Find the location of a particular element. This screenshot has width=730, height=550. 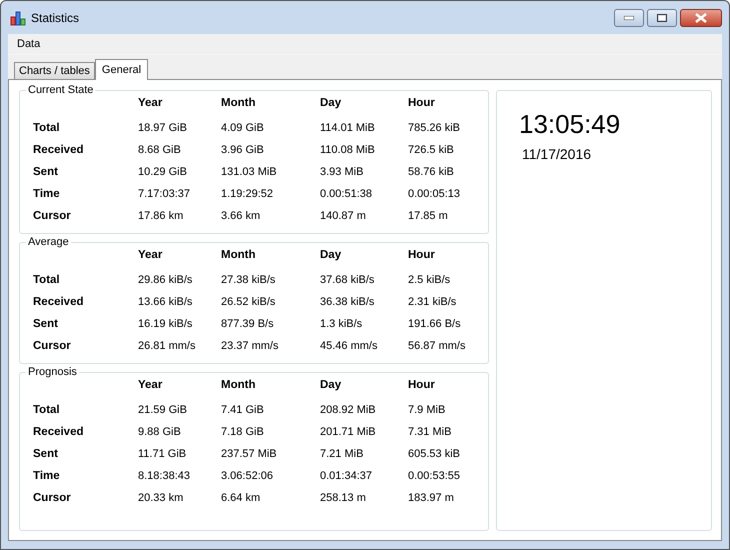

stat-value: 7.21 MiB is located at coordinates (342, 454).